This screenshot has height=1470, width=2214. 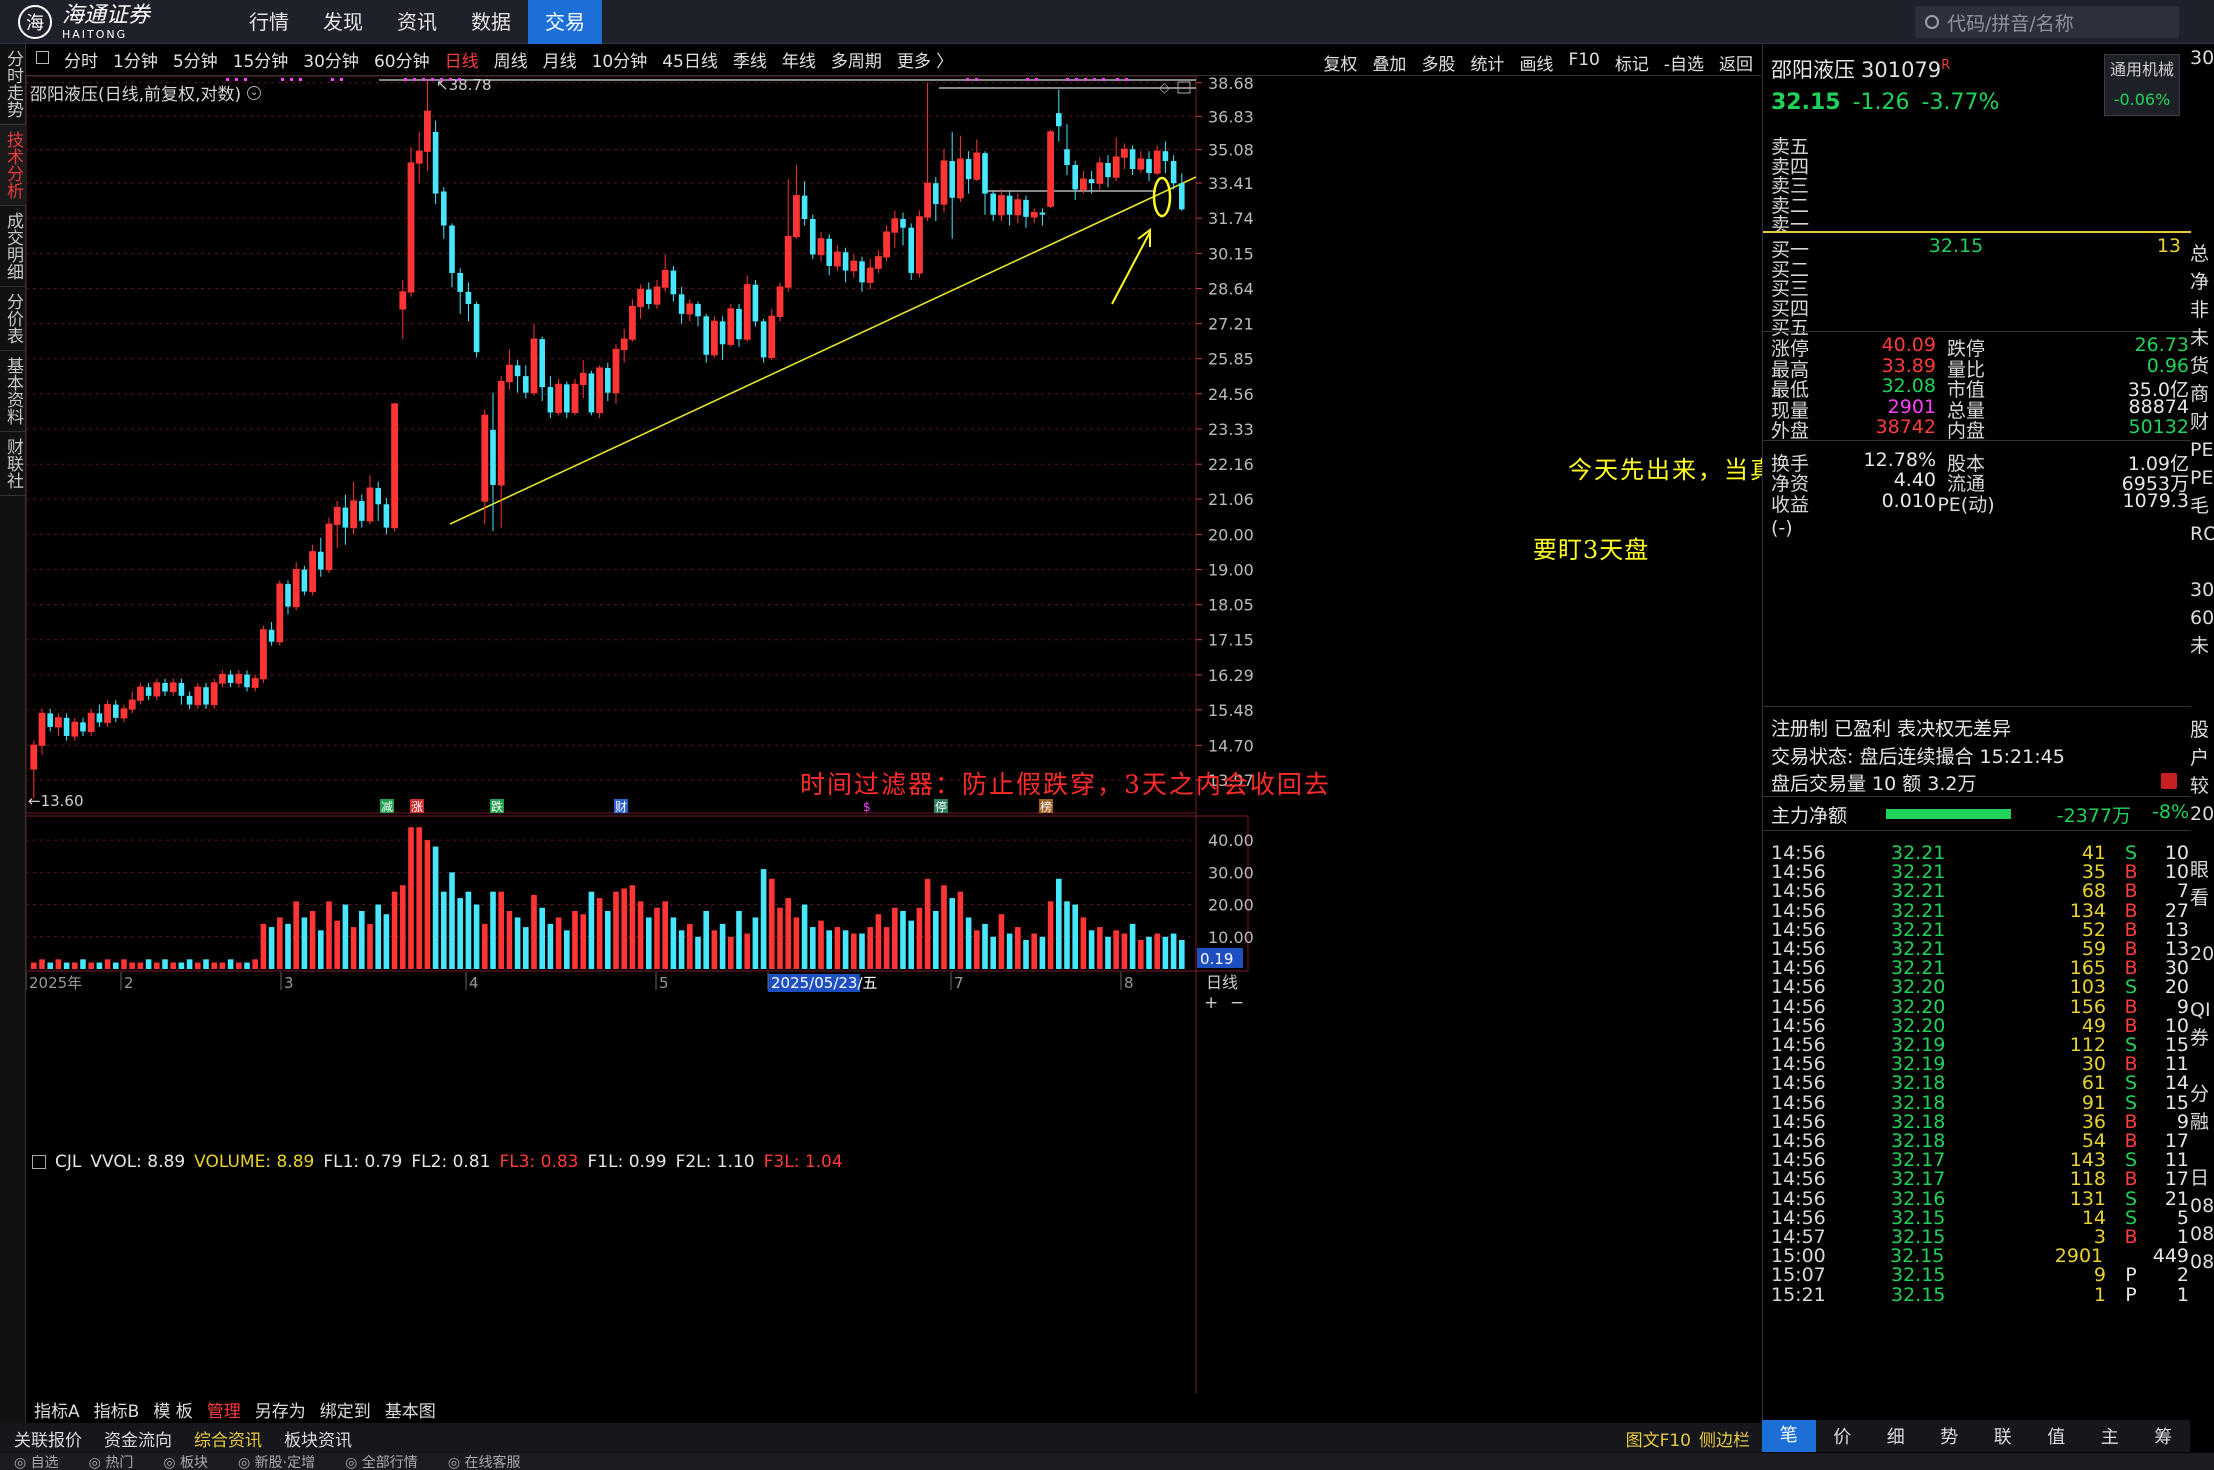 I want to click on period-14: 更多 〉, so click(x=925, y=59).